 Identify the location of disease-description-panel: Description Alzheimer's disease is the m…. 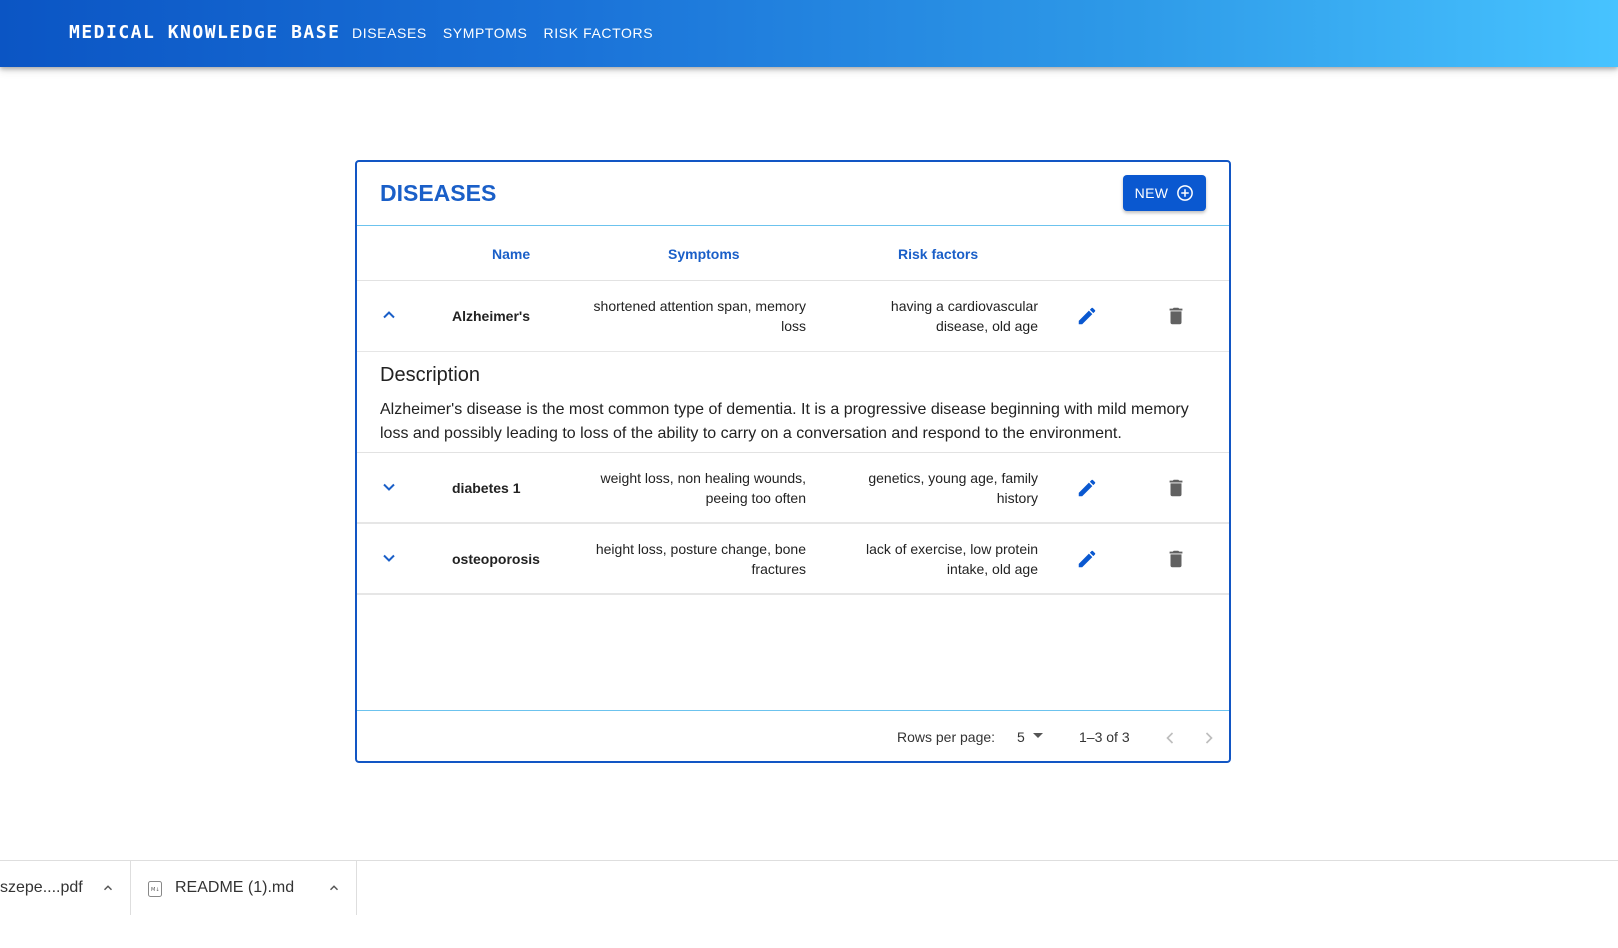
(793, 402).